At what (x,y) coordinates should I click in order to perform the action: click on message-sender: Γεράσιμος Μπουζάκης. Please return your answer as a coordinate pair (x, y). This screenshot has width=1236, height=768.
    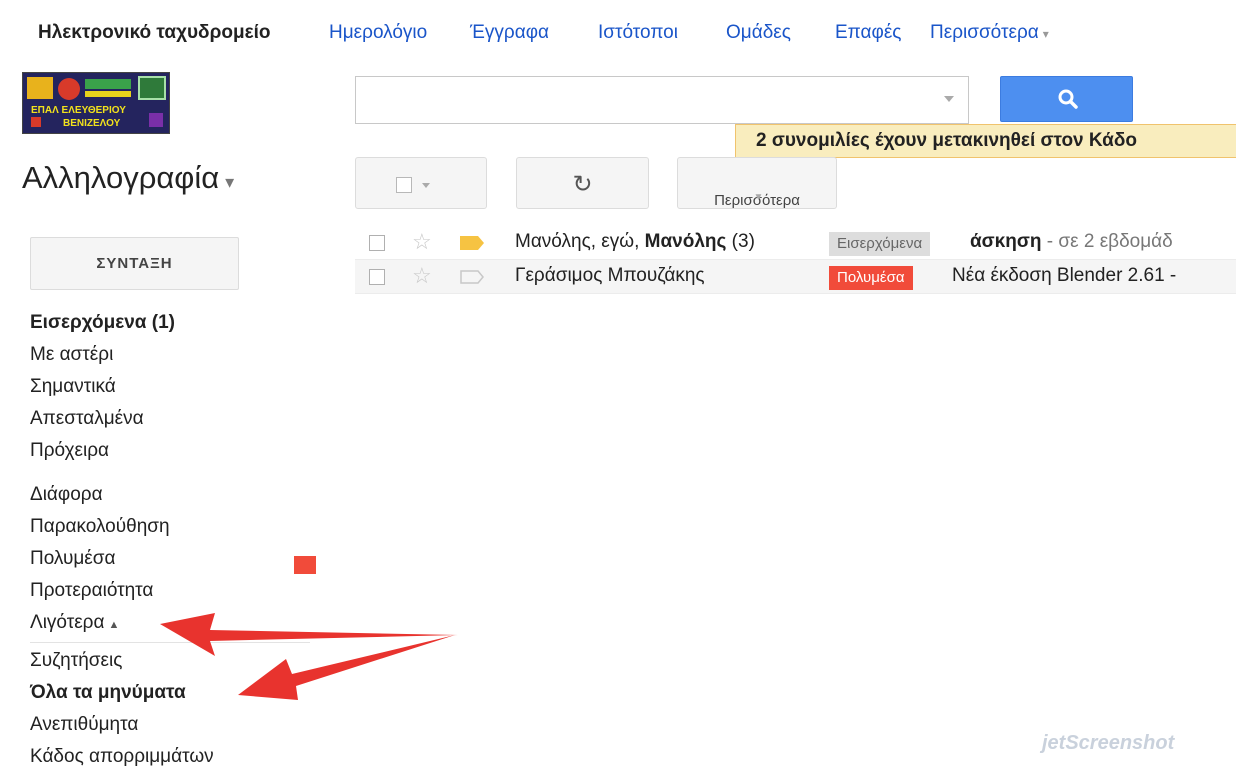
    Looking at the image, I should click on (610, 275).